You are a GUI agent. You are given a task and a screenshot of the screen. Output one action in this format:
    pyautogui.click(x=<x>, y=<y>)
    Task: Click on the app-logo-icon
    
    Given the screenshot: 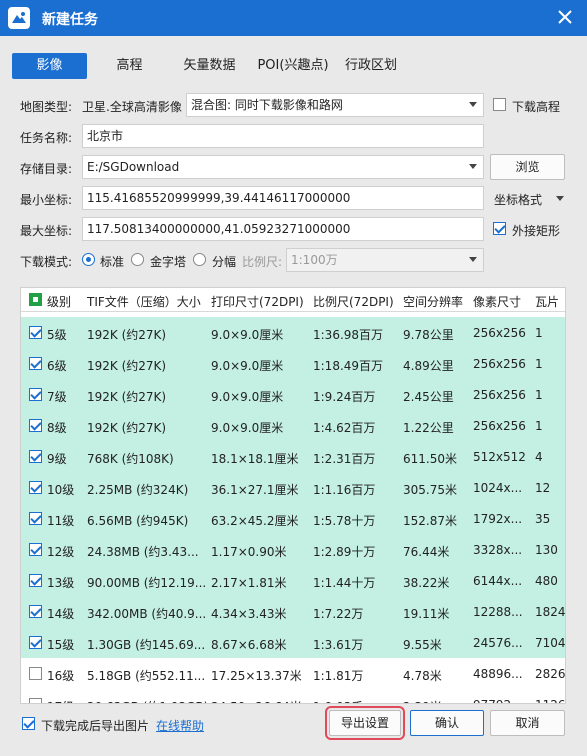 What is the action you would take?
    pyautogui.click(x=19, y=18)
    